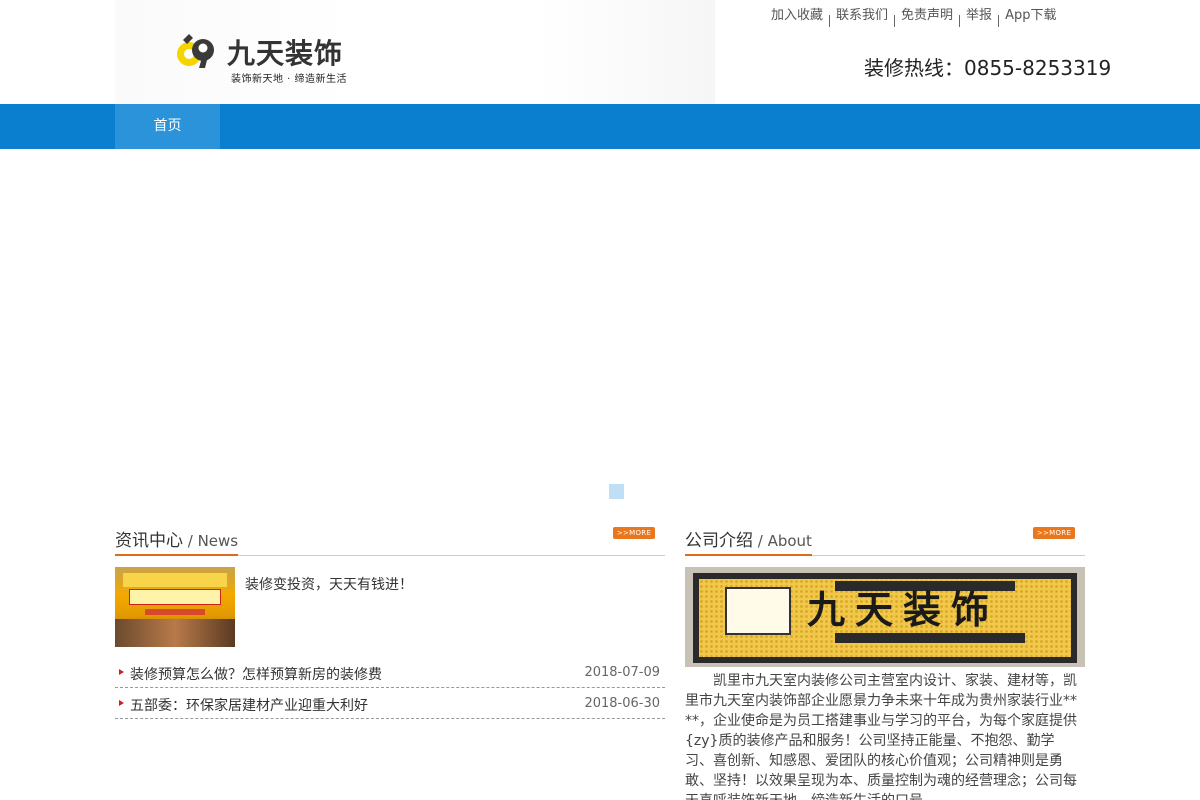  I want to click on news-item-title: 五部委：环保家居建材产业迎重大利好, so click(249, 705).